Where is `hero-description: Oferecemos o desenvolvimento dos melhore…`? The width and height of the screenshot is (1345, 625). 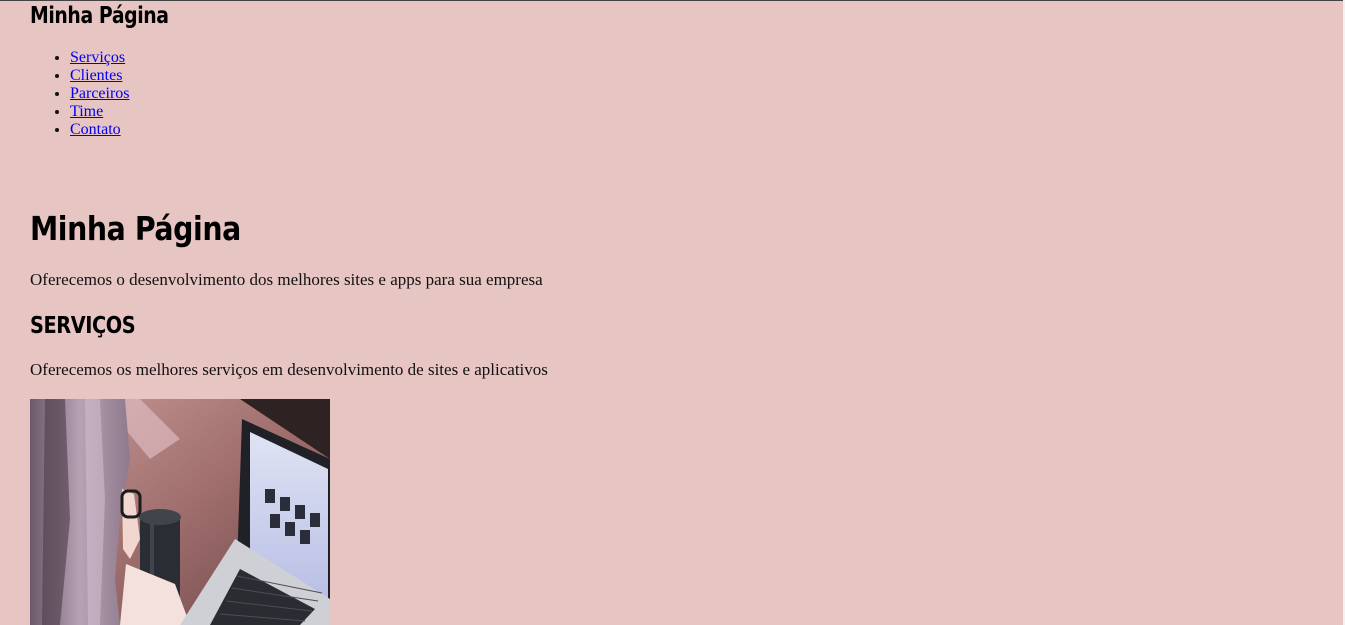
hero-description: Oferecemos o desenvolvimento dos melhore… is located at coordinates (286, 279).